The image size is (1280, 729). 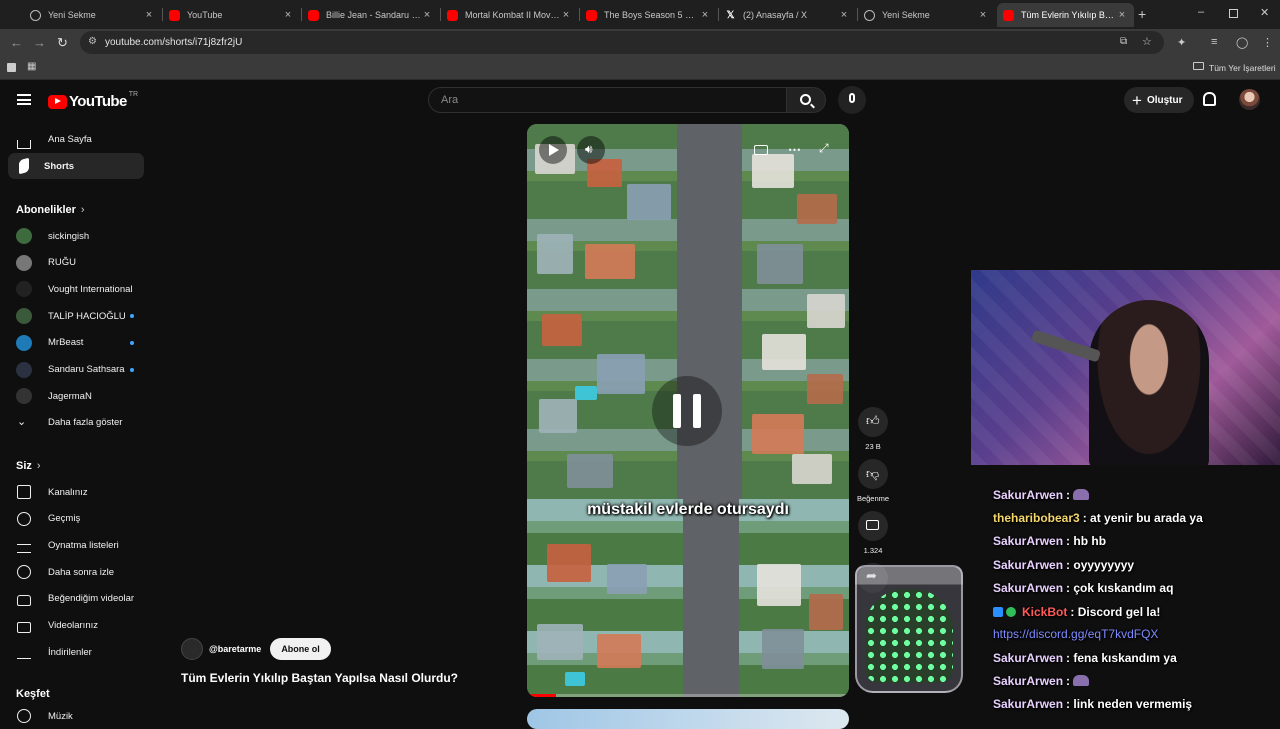 What do you see at coordinates (92, 41) in the screenshot?
I see `site-info-icon: ⚙` at bounding box center [92, 41].